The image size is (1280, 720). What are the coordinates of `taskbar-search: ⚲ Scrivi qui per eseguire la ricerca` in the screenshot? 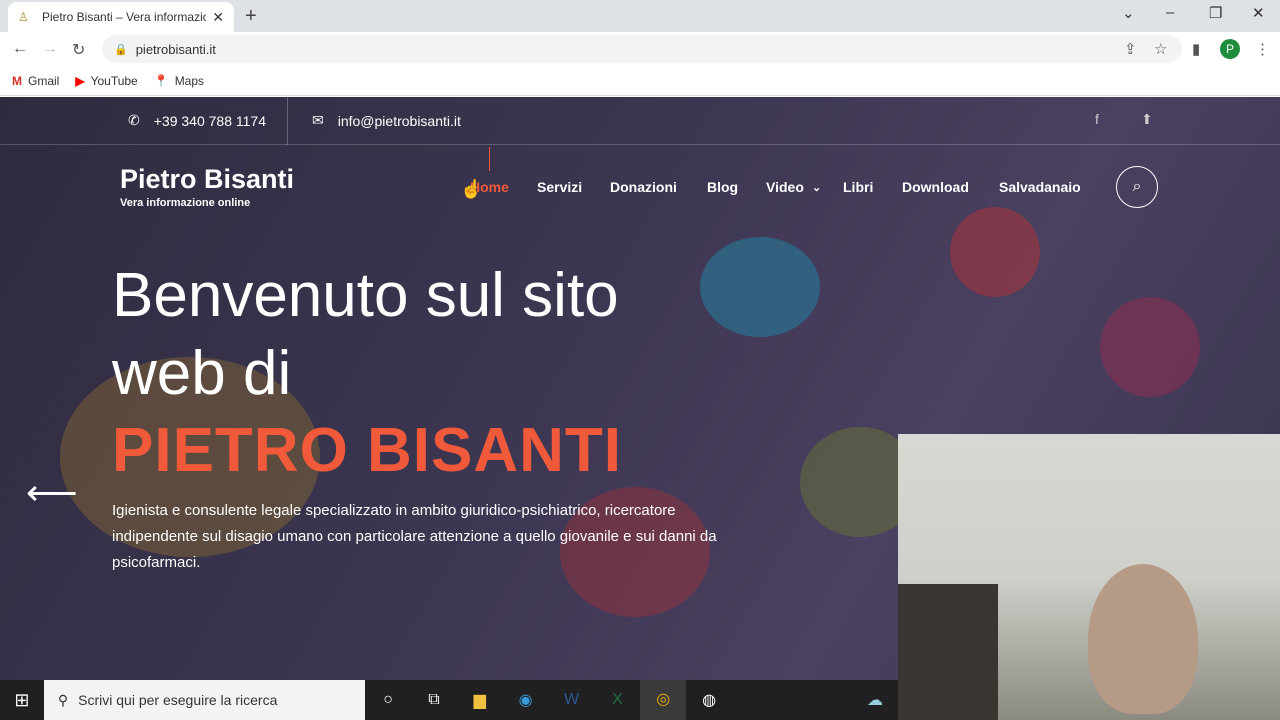 It's located at (204, 700).